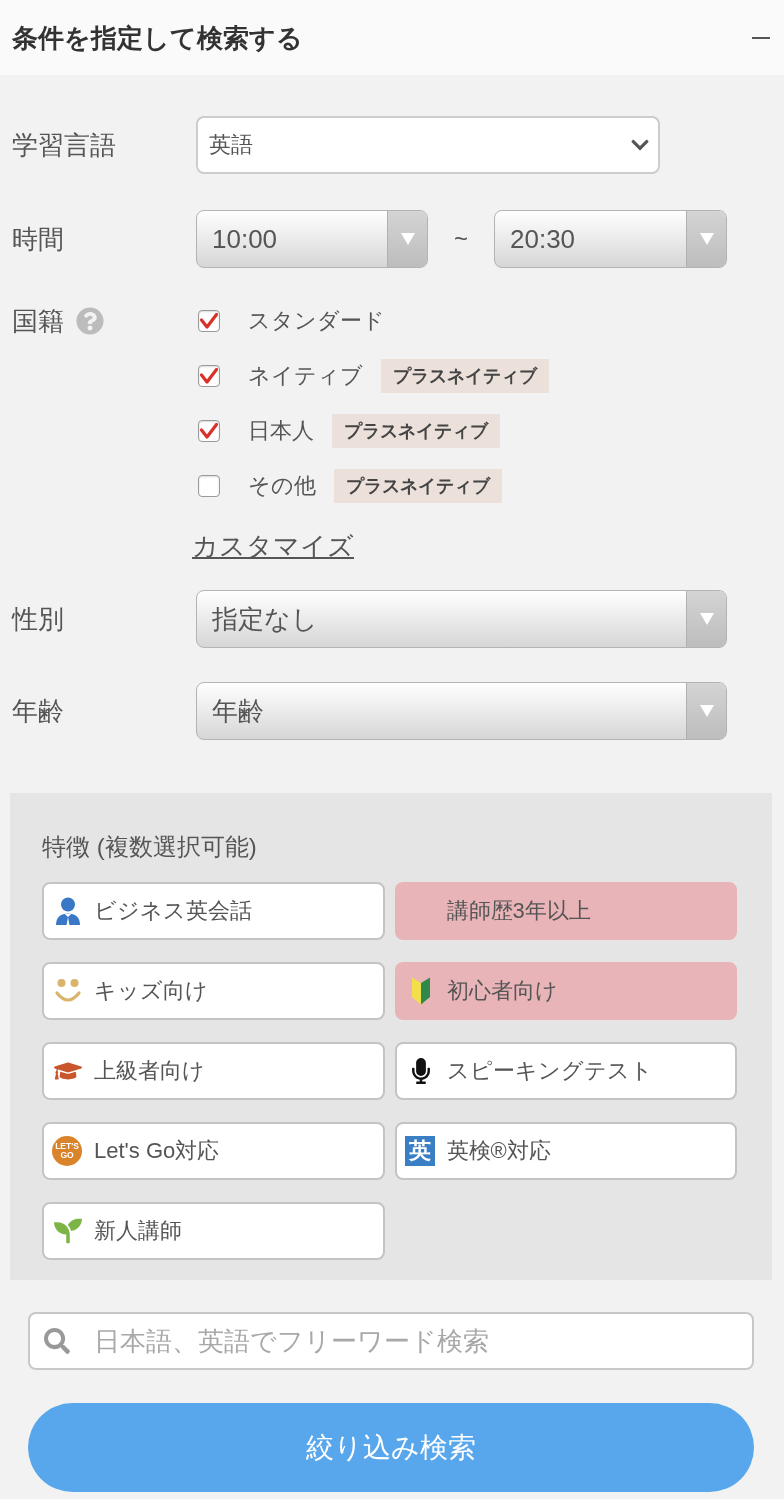 This screenshot has width=784, height=1499. What do you see at coordinates (38, 711) in the screenshot?
I see `field-label: 年齢` at bounding box center [38, 711].